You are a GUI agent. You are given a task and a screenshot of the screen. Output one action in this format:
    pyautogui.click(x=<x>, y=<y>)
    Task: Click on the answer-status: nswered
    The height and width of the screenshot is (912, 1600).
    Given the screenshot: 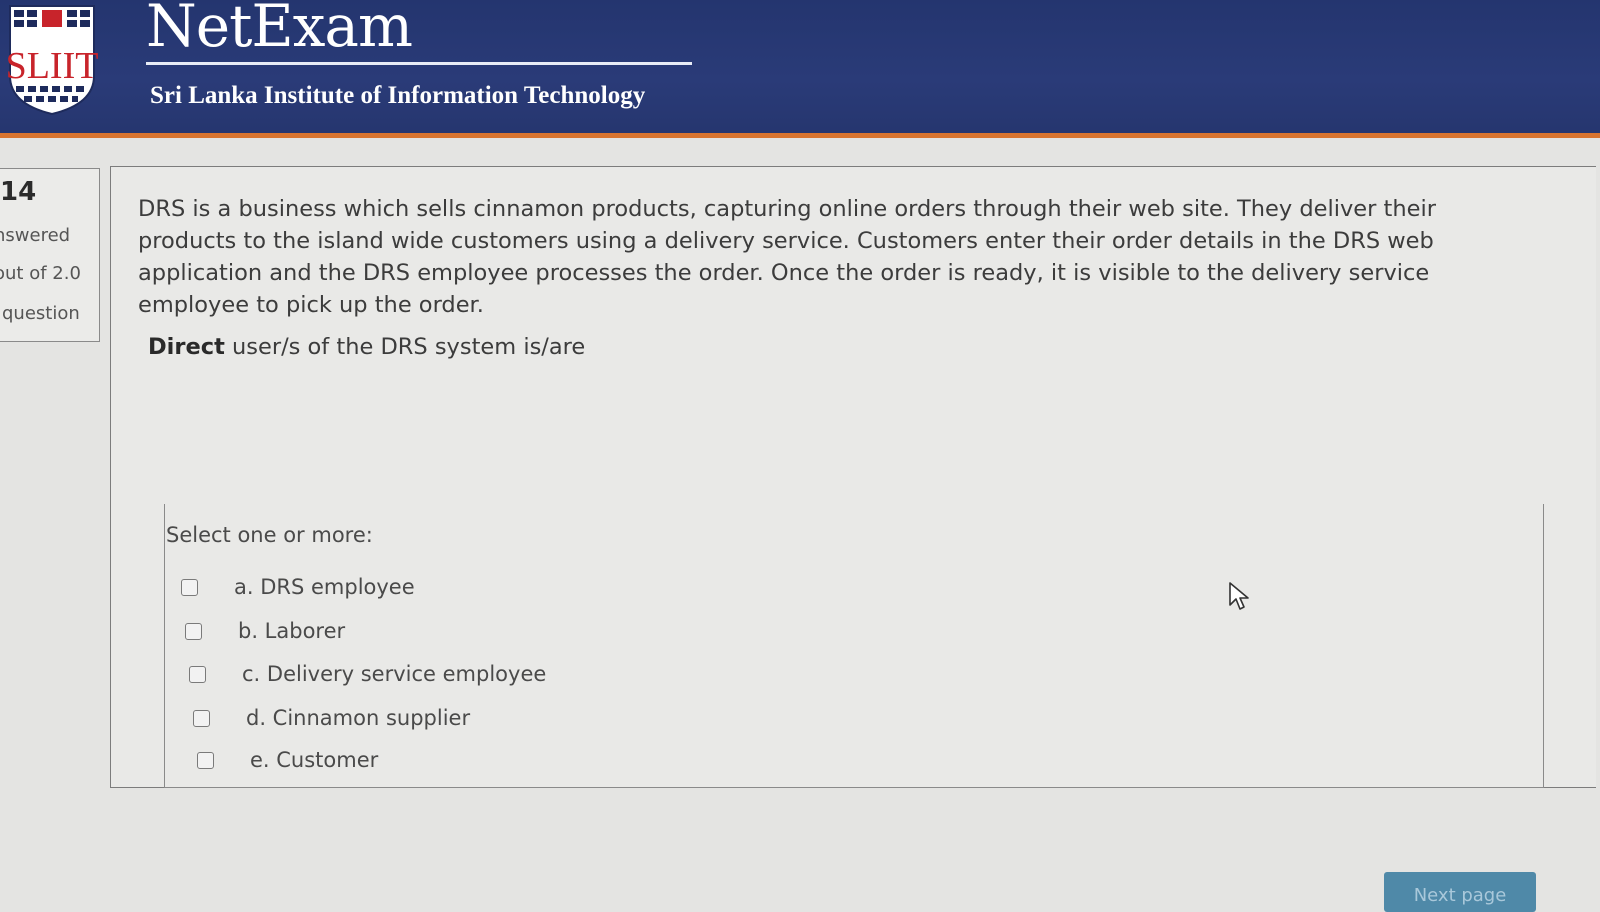 What is the action you would take?
    pyautogui.click(x=35, y=235)
    